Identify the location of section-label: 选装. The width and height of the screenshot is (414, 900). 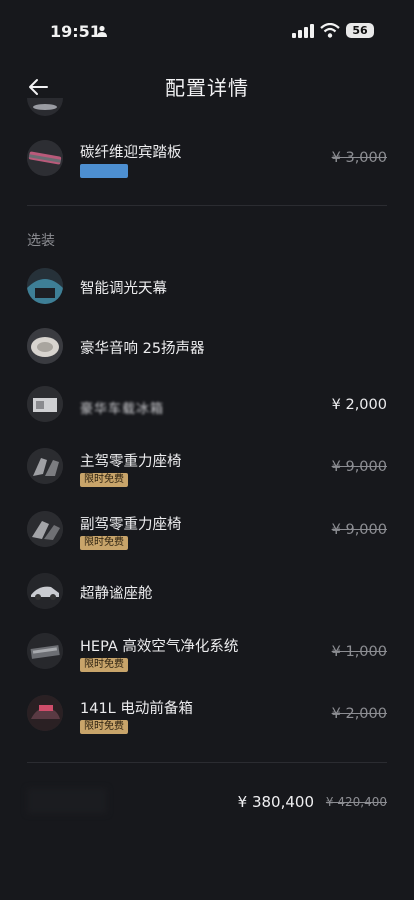
(41, 241).